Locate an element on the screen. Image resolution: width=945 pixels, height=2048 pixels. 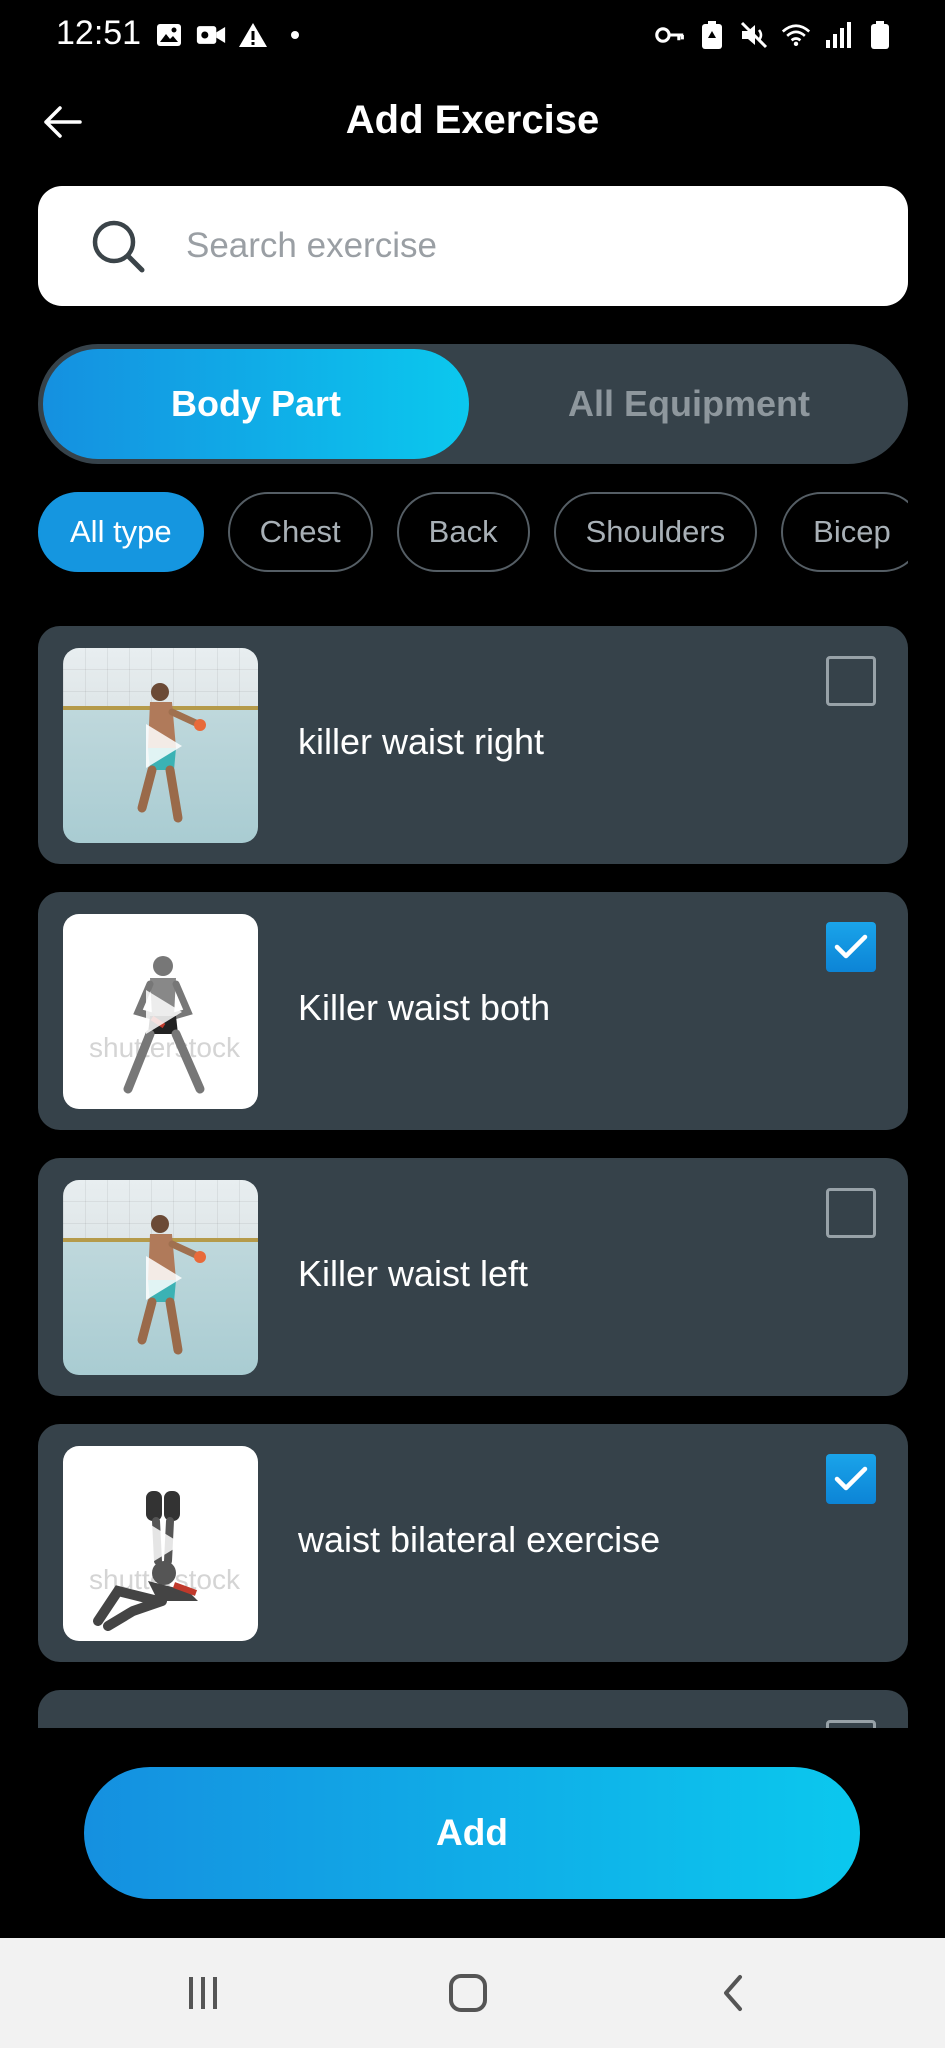
page-title: Add Exercise is located at coordinates (472, 120).